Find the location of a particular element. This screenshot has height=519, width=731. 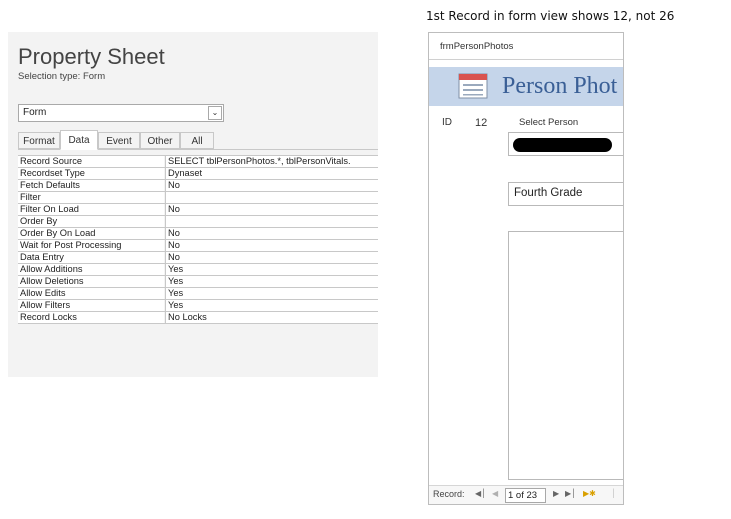

property-row: Recordset Type Dynaset is located at coordinates (198, 174).